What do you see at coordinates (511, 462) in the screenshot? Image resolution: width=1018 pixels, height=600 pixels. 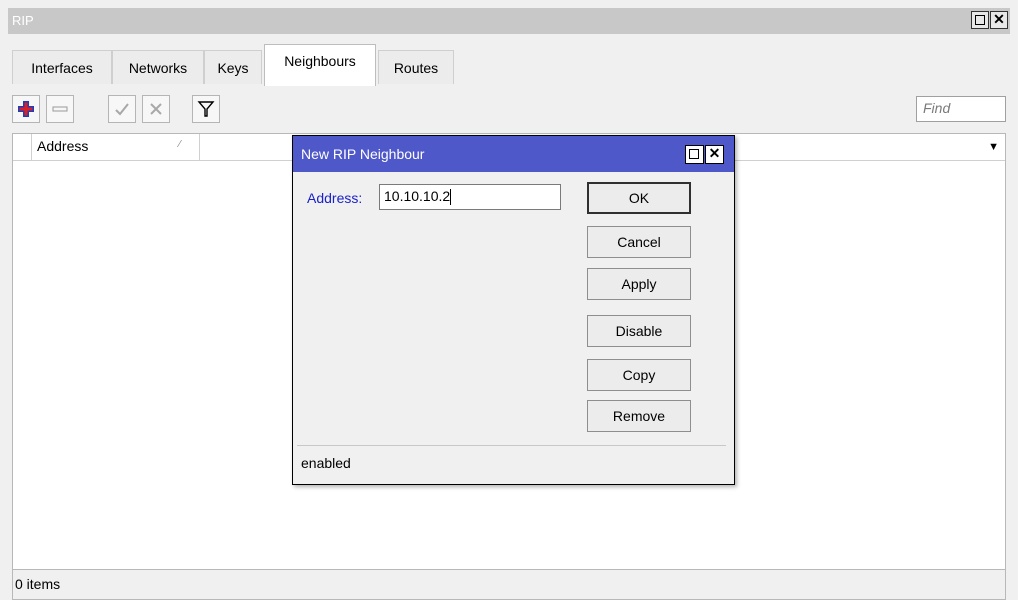 I see `dialog-status-bar: enabled` at bounding box center [511, 462].